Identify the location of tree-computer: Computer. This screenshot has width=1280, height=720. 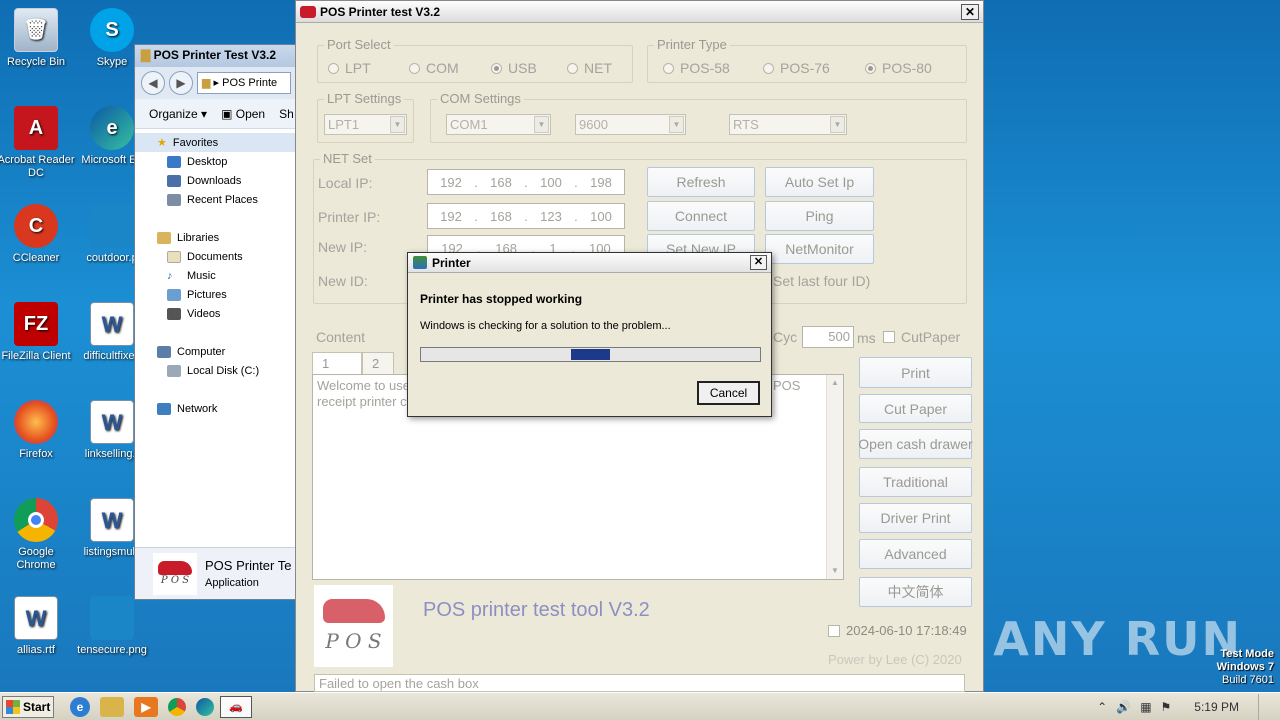
(216, 351).